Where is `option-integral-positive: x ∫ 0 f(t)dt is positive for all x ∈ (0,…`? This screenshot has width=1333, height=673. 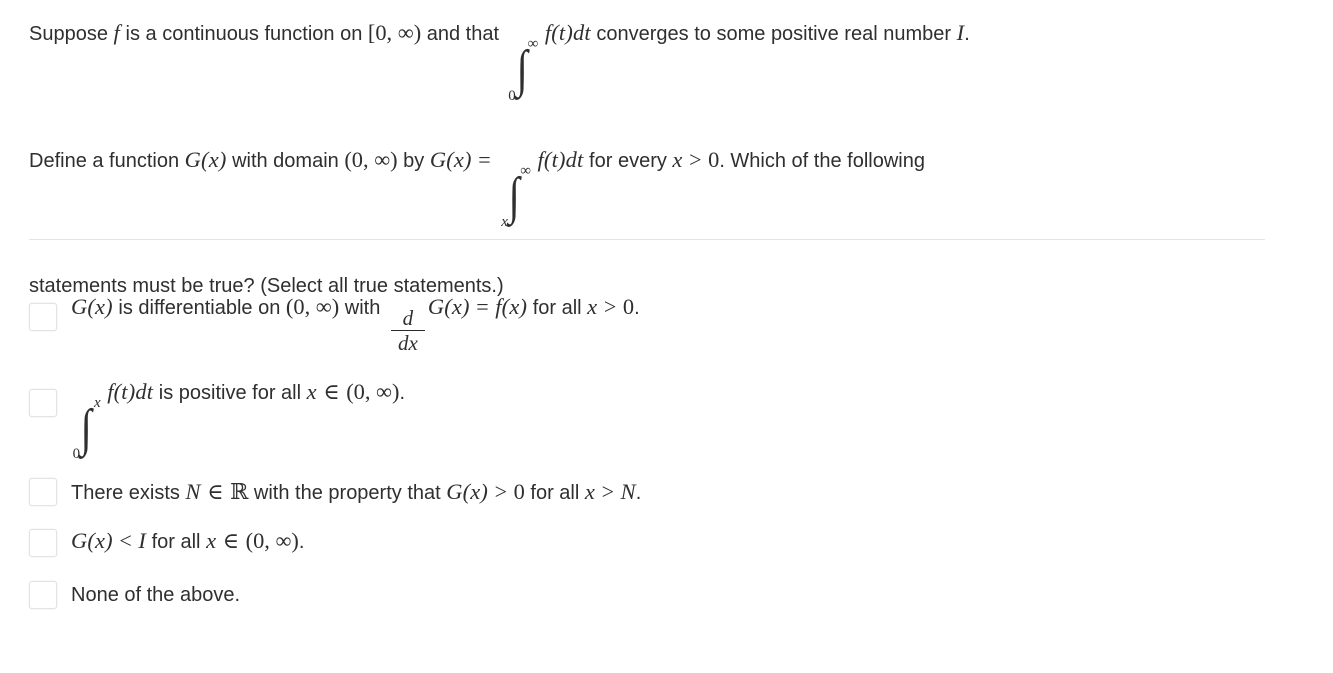
option-integral-positive: x ∫ 0 f(t)dt is positive for all x ∈ (0,… is located at coordinates (649, 420).